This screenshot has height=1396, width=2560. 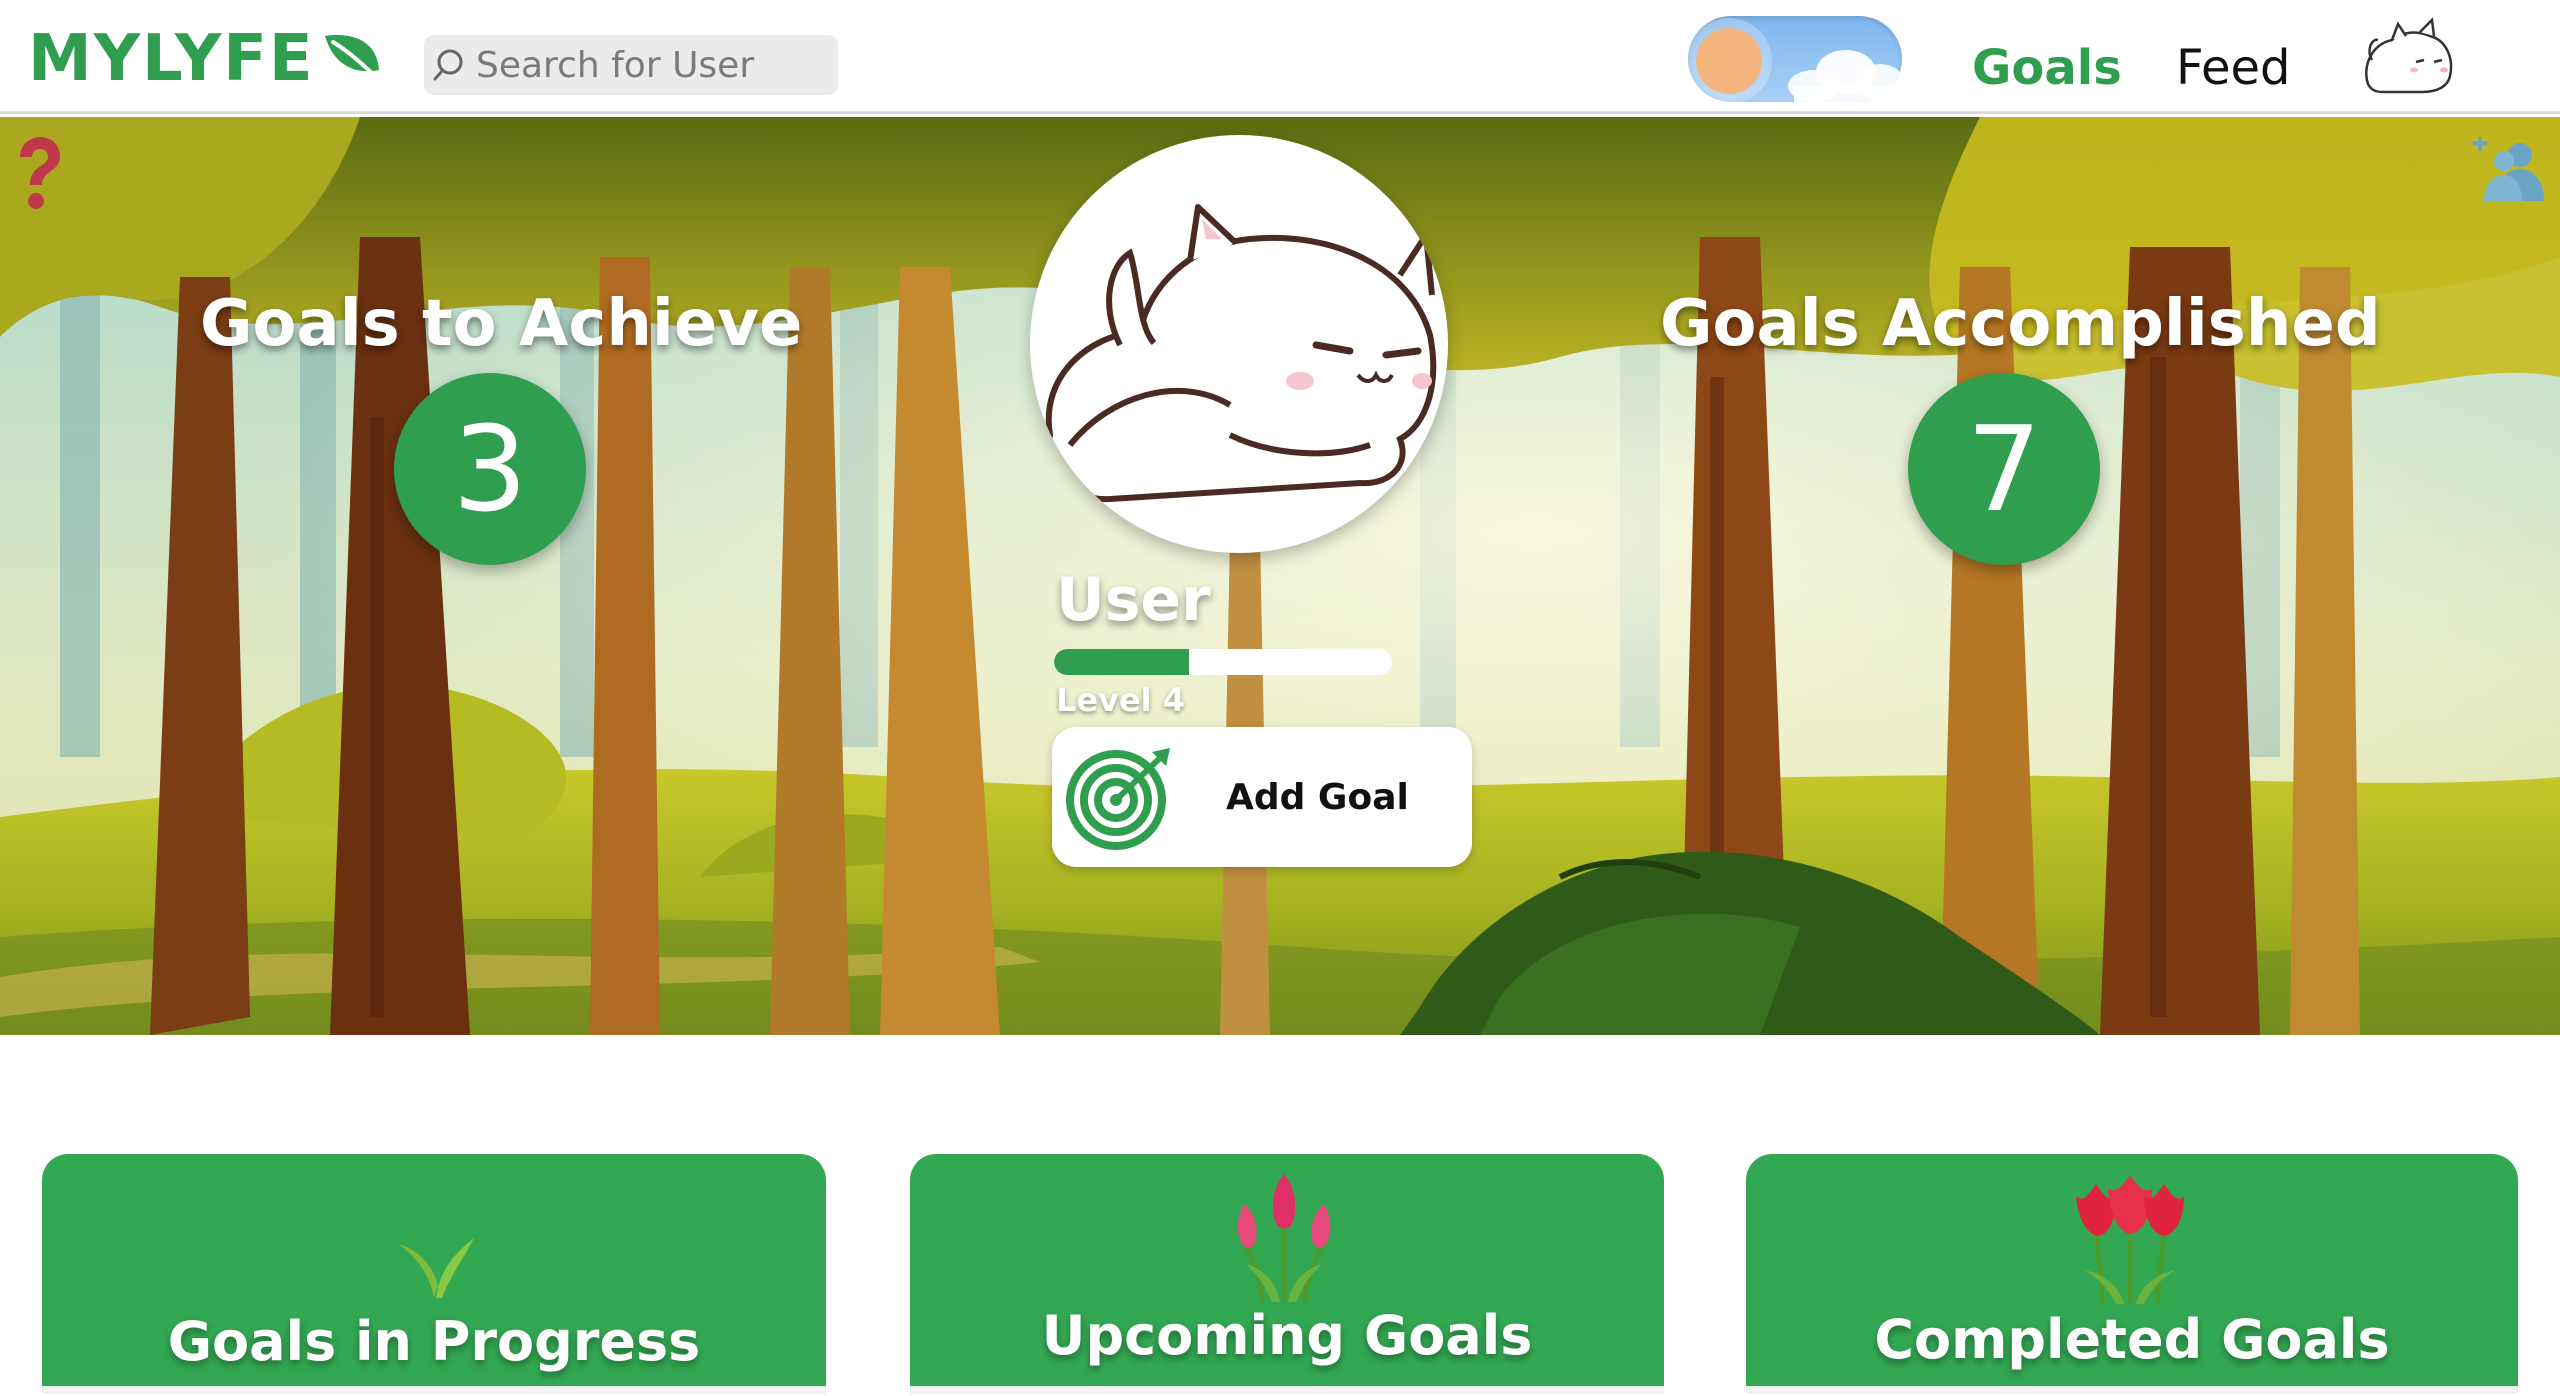 What do you see at coordinates (490, 469) in the screenshot?
I see `goals-to-achieve-count: 3` at bounding box center [490, 469].